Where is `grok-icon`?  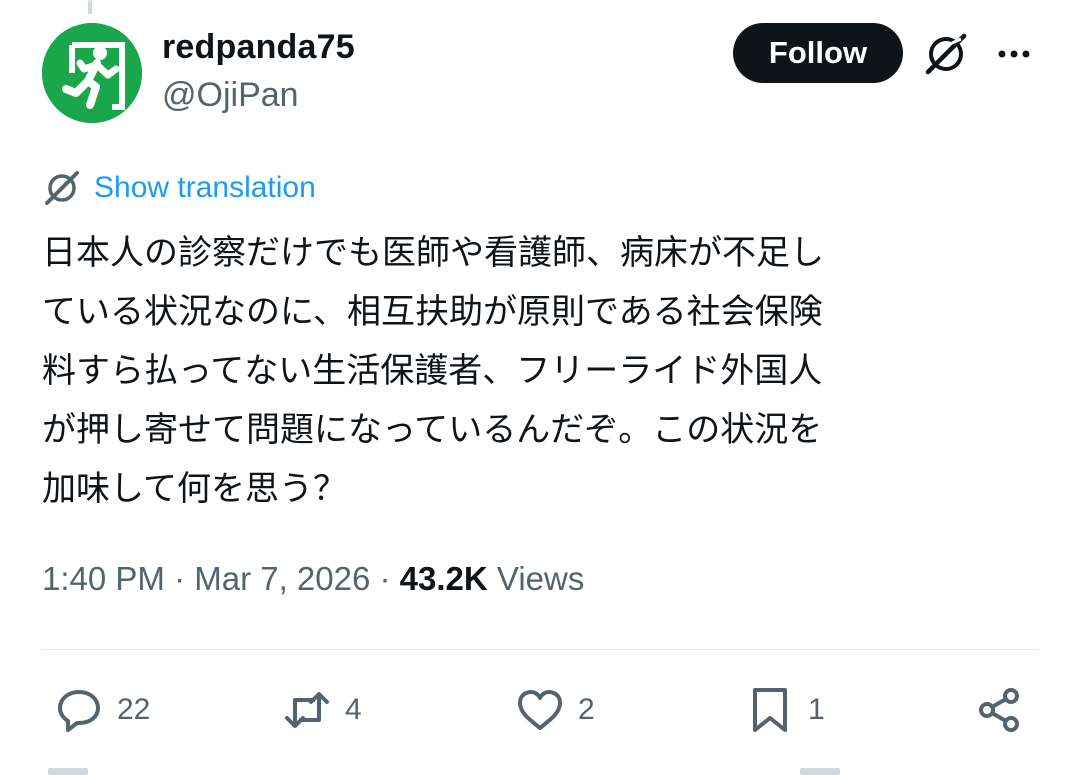
grok-icon is located at coordinates (946, 54).